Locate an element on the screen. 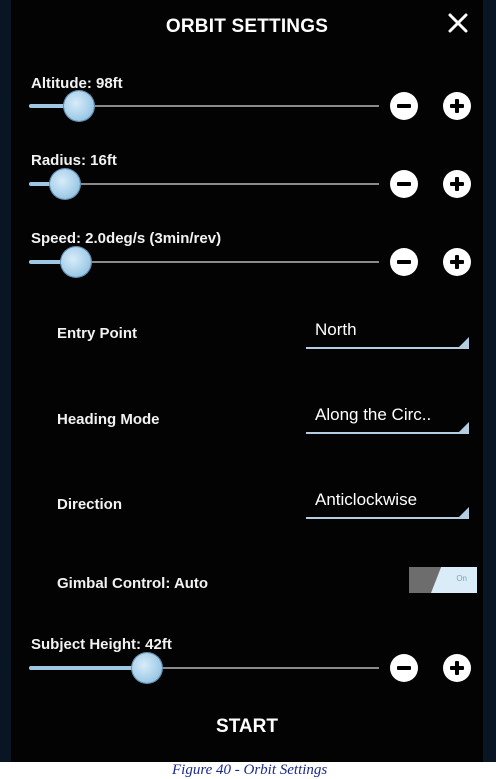  entry-point-label: Entry Point is located at coordinates (97, 333).